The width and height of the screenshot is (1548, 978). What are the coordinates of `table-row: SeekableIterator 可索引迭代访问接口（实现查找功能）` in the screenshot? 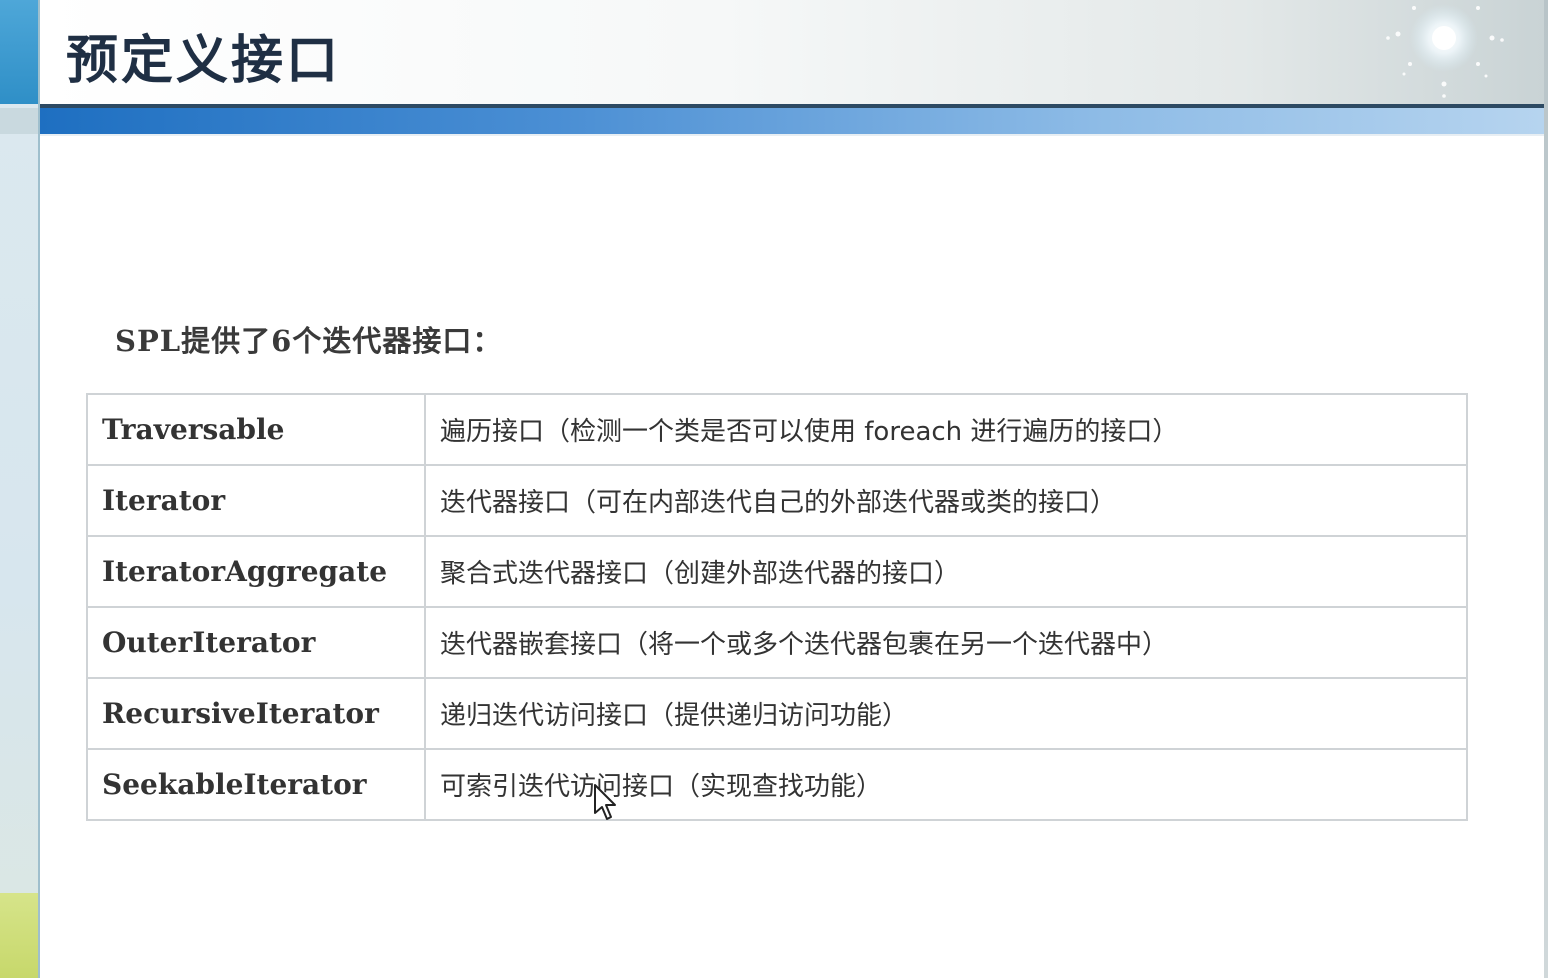 It's located at (777, 784).